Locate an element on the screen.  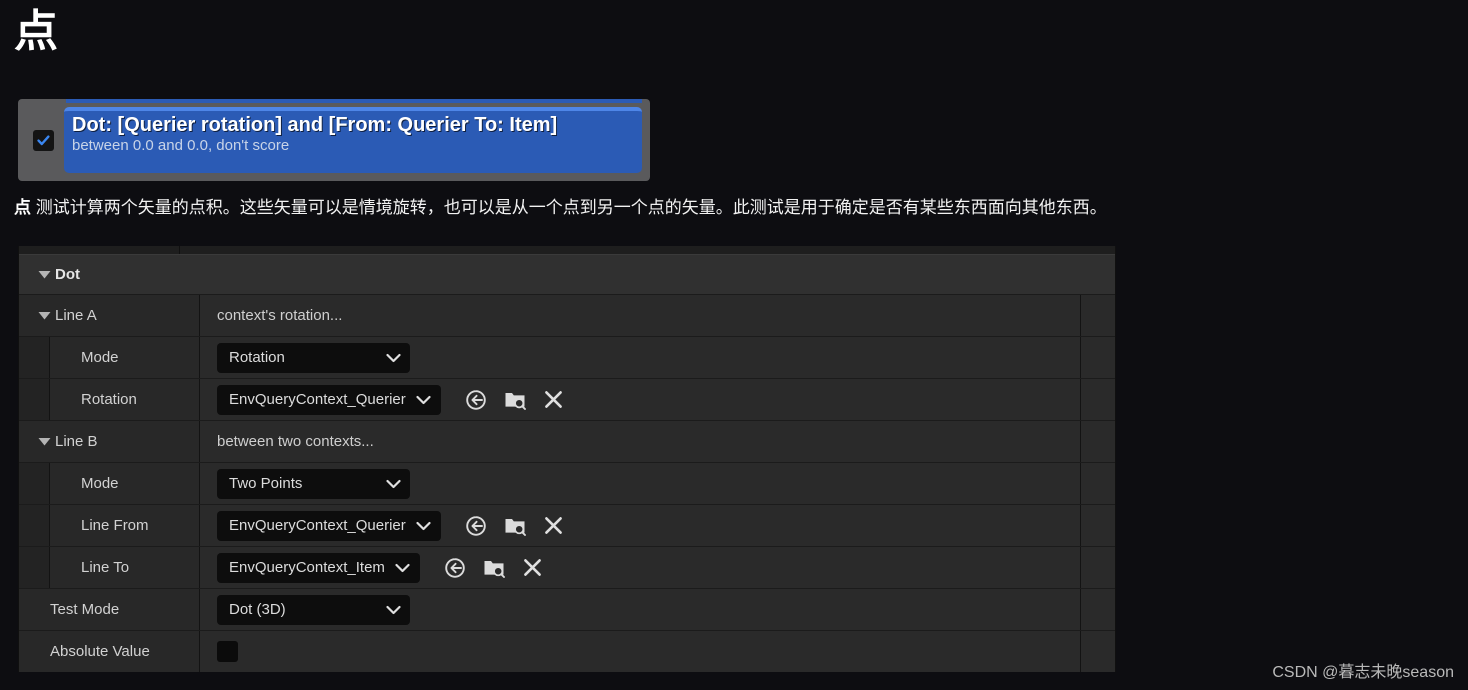
property-row-test-mode: Test Mode Dot (3D) is located at coordinates (567, 610).